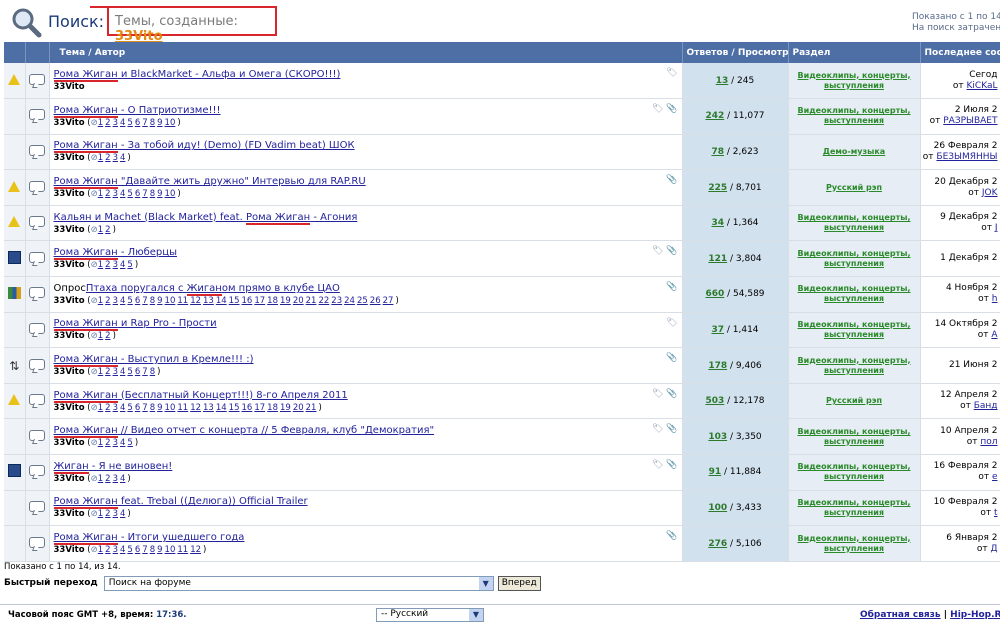  I want to click on last-post-author: t, so click(996, 513).